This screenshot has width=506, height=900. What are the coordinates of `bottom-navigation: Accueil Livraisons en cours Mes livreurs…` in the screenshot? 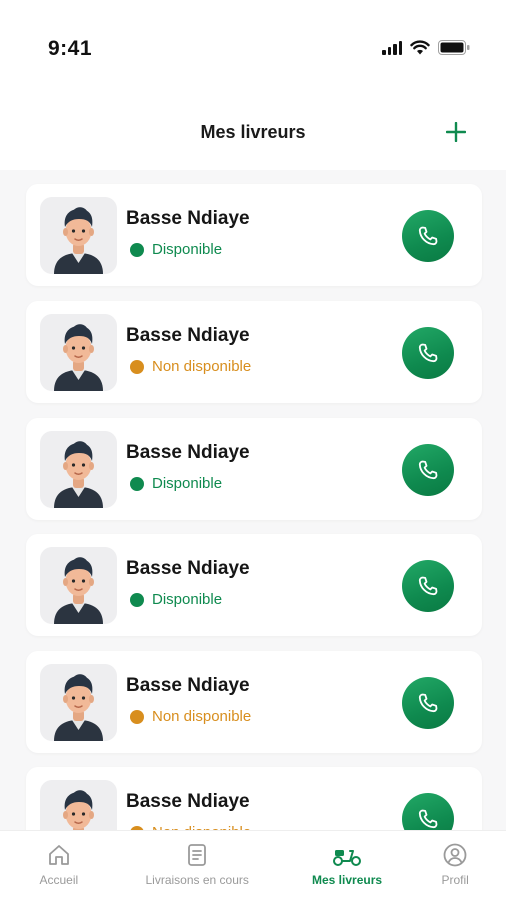 It's located at (253, 865).